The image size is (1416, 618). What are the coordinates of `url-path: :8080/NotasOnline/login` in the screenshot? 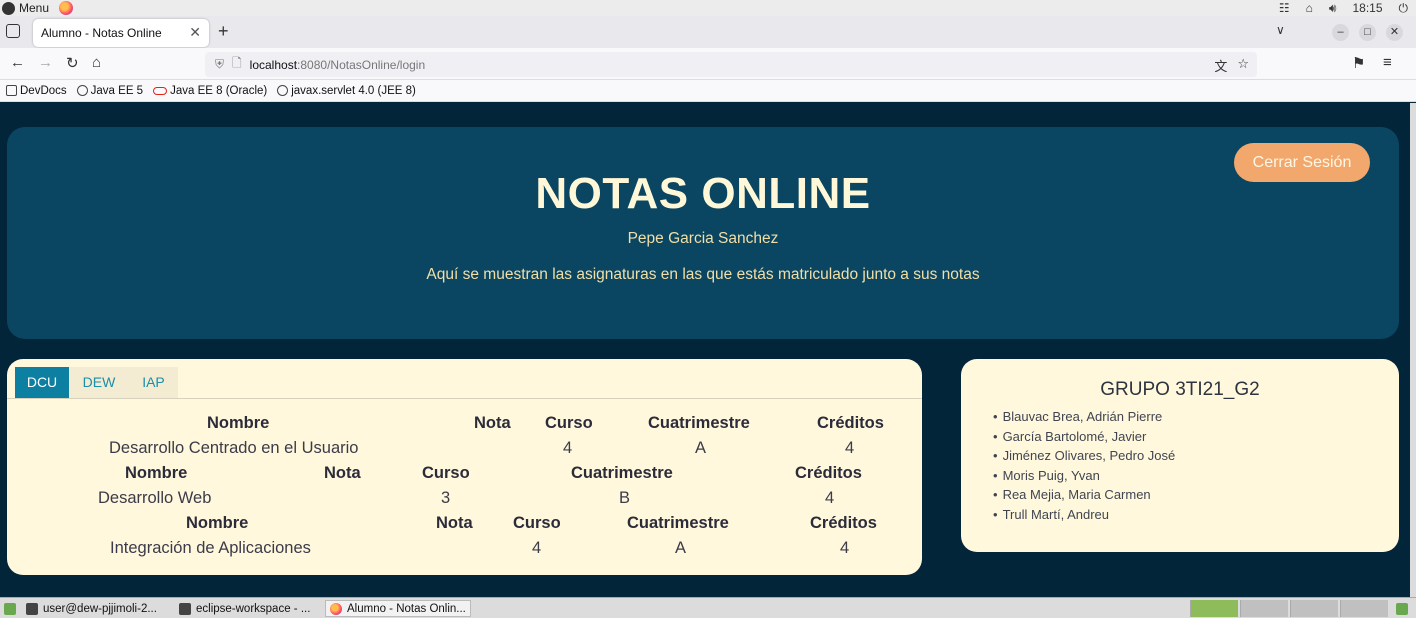 It's located at (361, 64).